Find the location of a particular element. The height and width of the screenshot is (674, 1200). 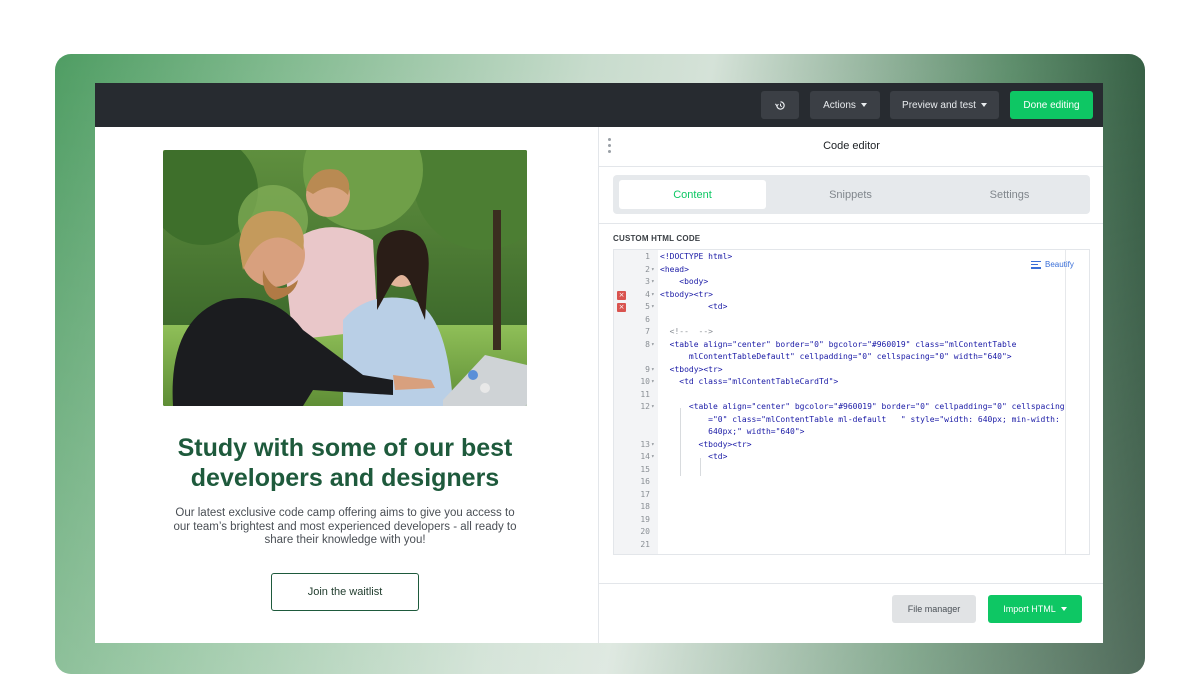

code-text: <body> is located at coordinates (684, 281).